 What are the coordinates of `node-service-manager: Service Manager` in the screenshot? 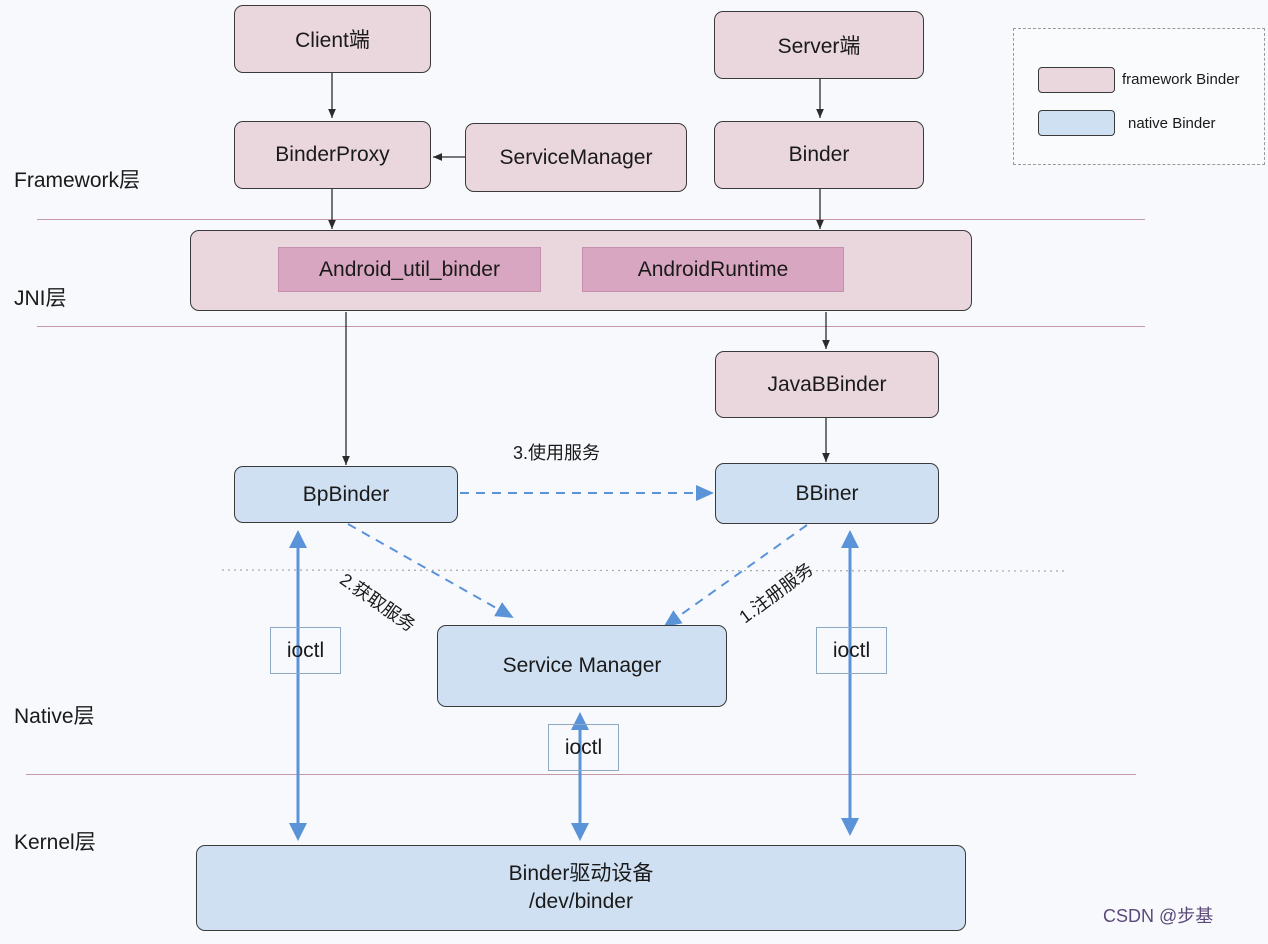 It's located at (582, 666).